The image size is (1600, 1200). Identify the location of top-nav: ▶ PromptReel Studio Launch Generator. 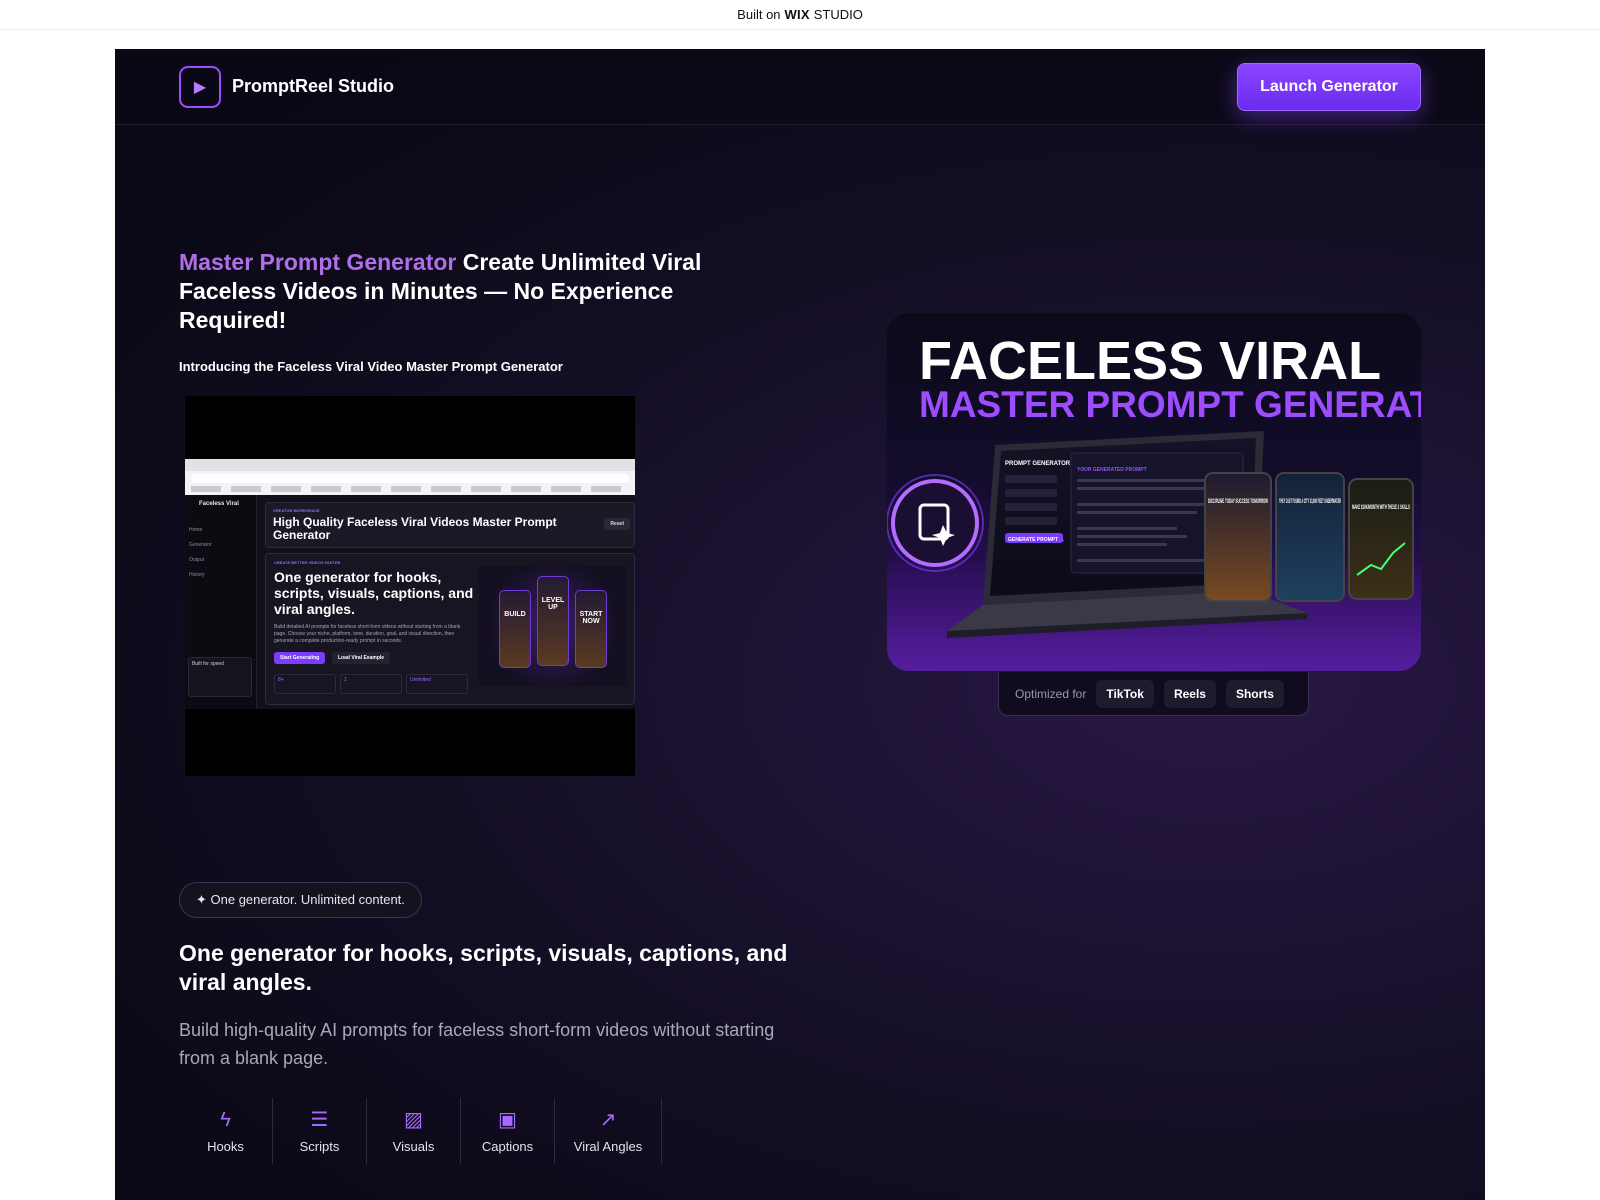
(800, 87).